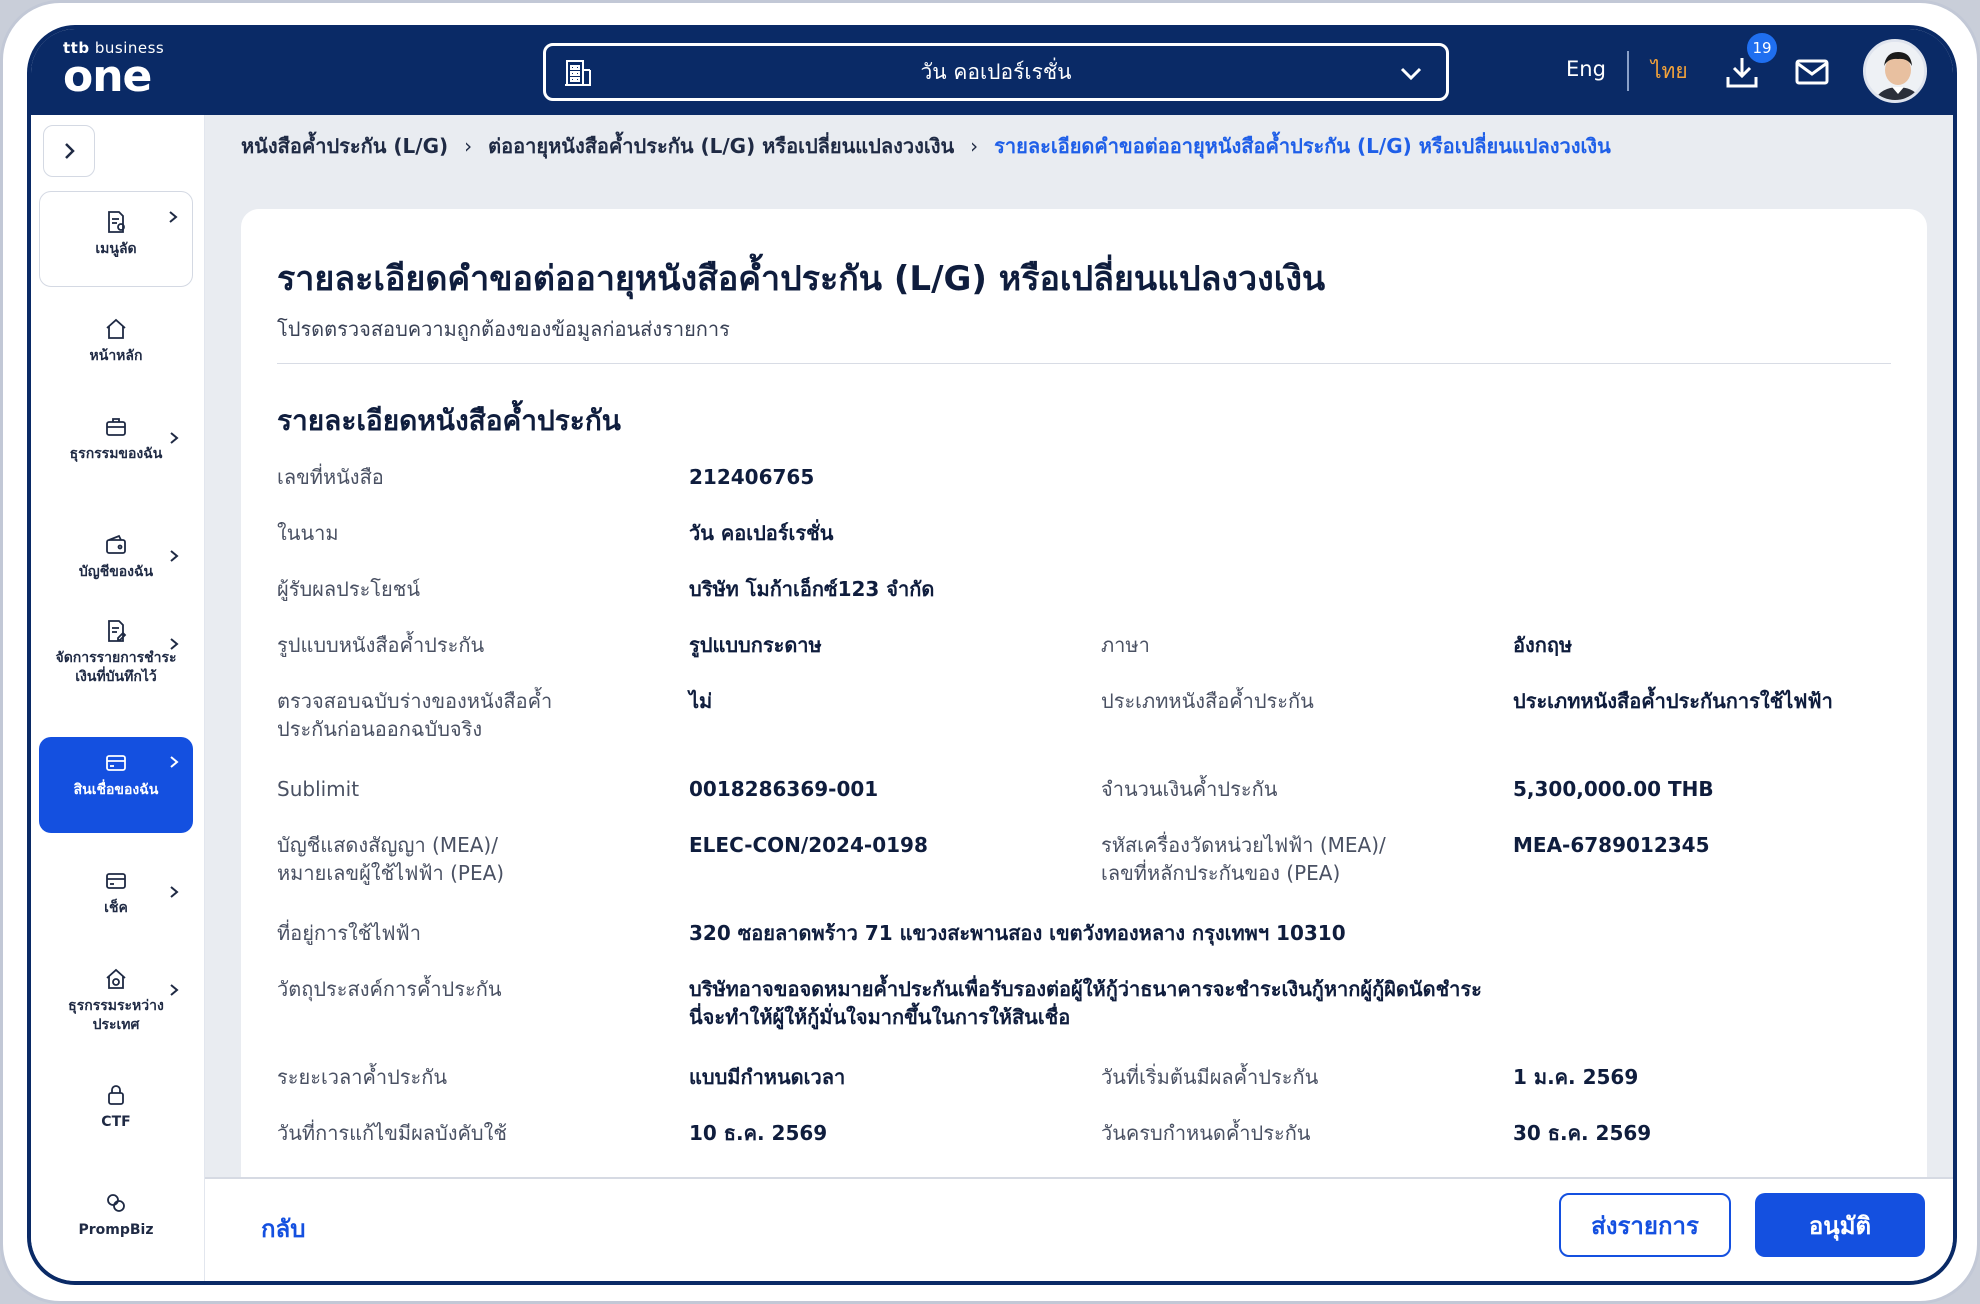  Describe the element at coordinates (391, 873) in the screenshot. I see `contract-label-line2: หมายเลขผู้ใช้ไฟฟ้า (PEA)` at that location.